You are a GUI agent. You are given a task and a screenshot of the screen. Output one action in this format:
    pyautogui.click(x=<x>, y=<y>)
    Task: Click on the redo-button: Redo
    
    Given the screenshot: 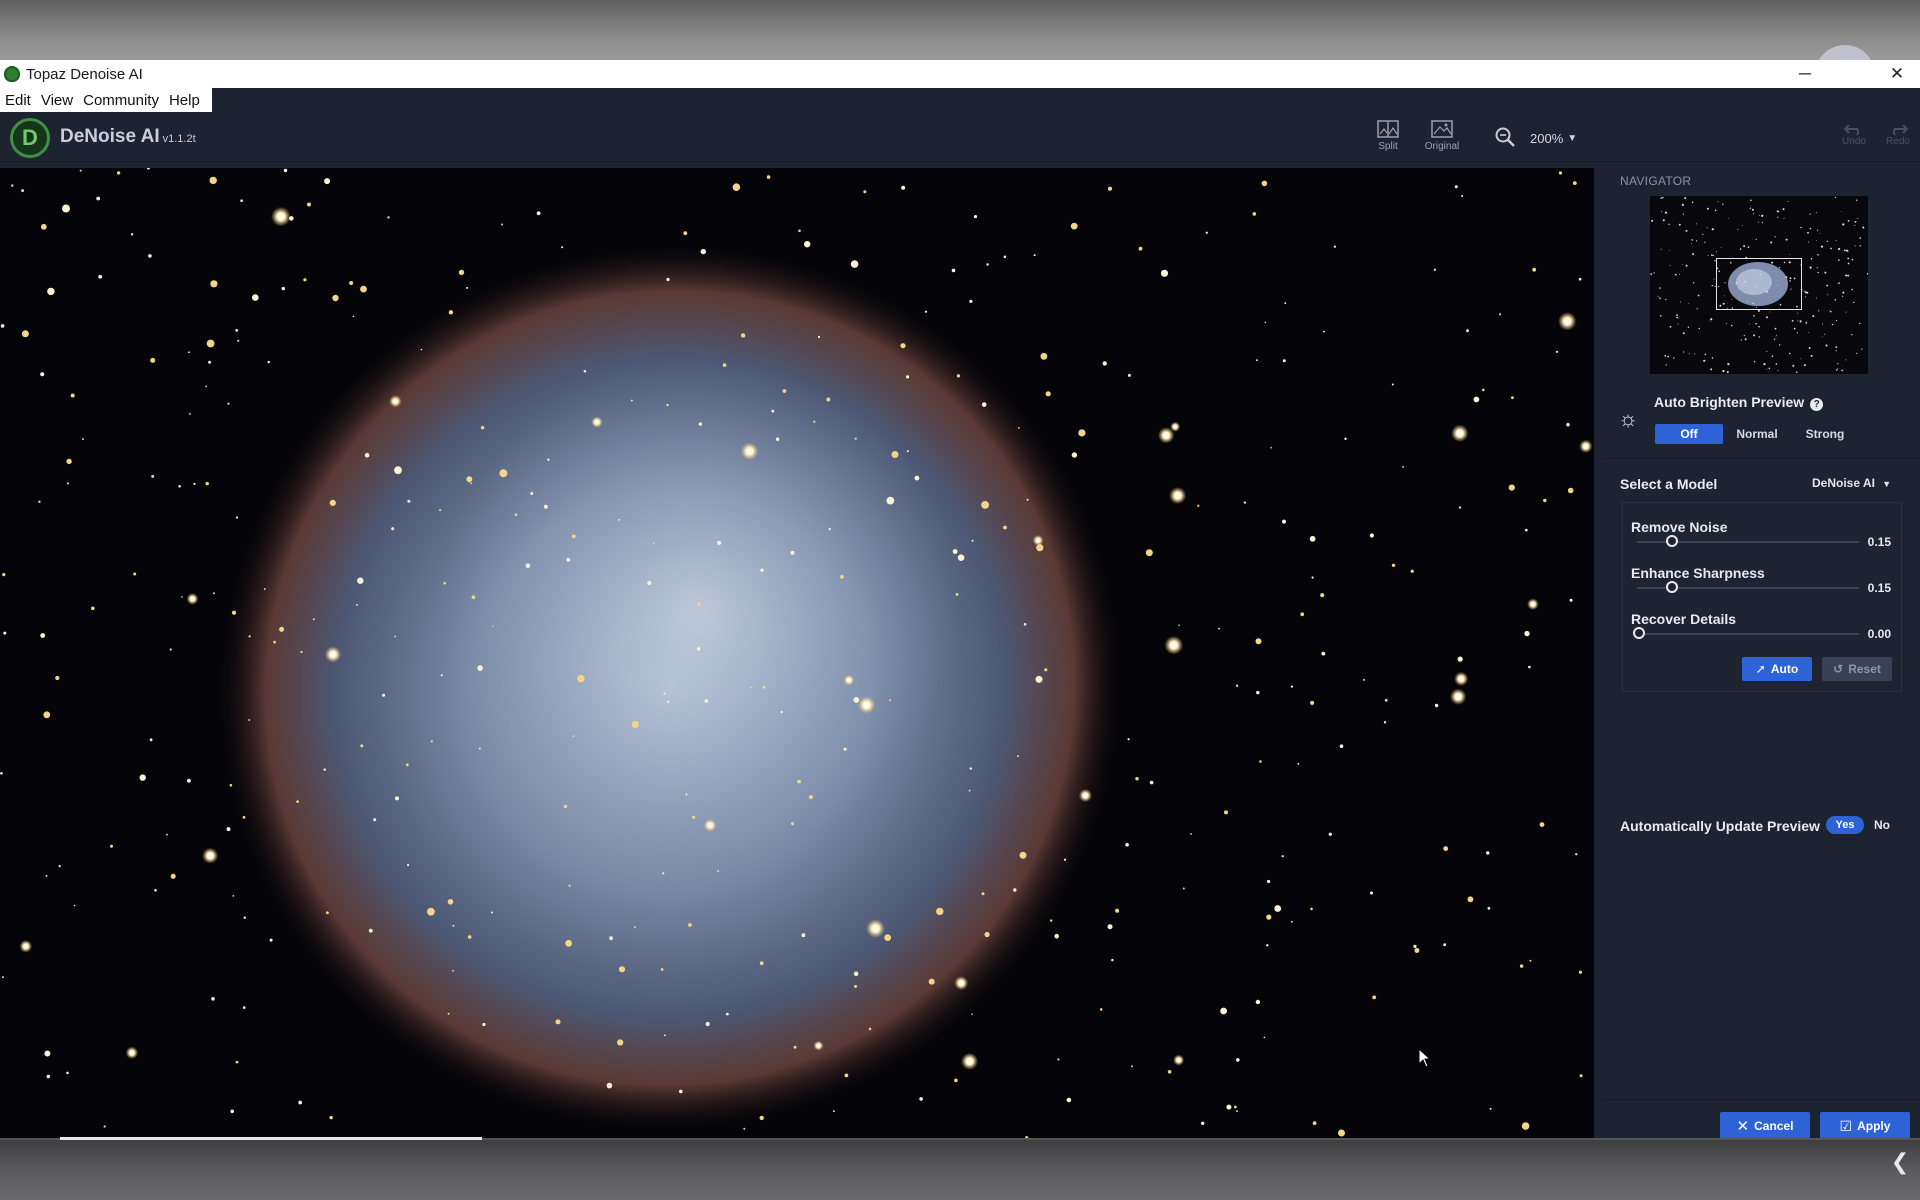 What is the action you would take?
    pyautogui.click(x=1898, y=141)
    